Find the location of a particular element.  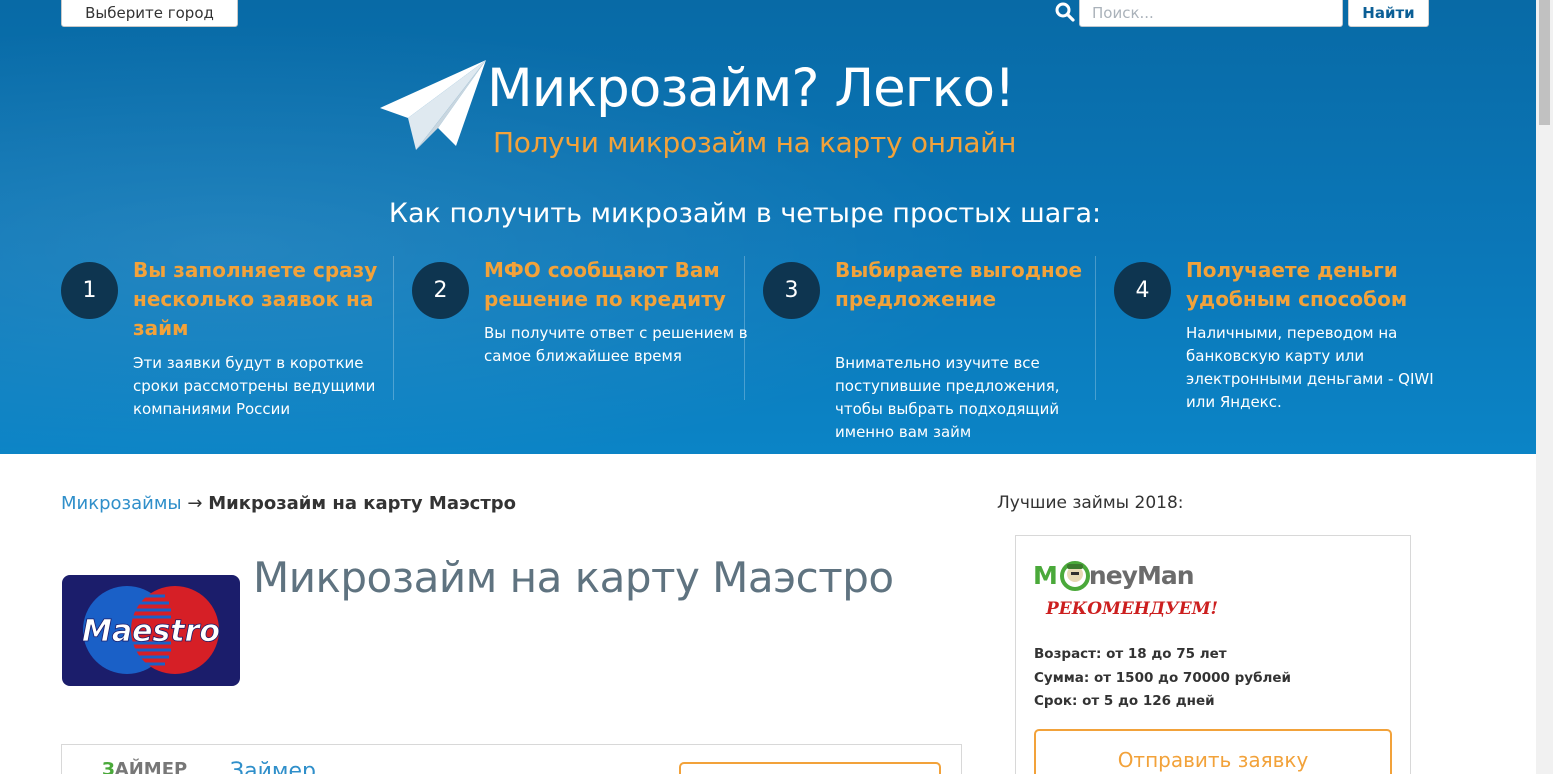

loan-age: Возраст: от 18 до 75 лет is located at coordinates (1130, 654).